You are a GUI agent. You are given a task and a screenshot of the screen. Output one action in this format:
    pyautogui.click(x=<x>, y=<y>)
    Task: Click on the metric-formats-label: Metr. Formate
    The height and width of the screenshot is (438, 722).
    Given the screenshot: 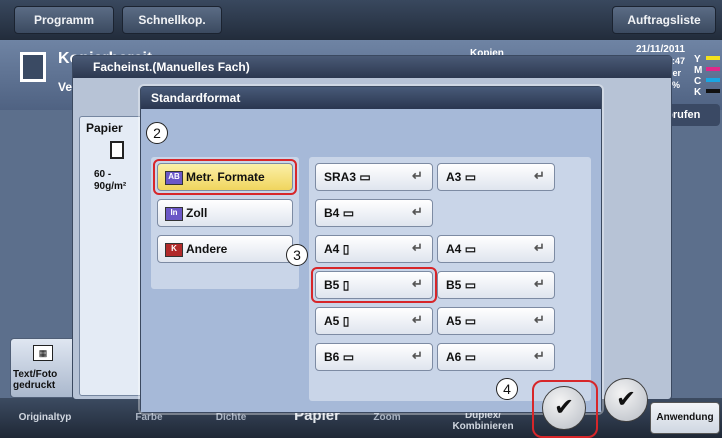 What is the action you would take?
    pyautogui.click(x=225, y=177)
    